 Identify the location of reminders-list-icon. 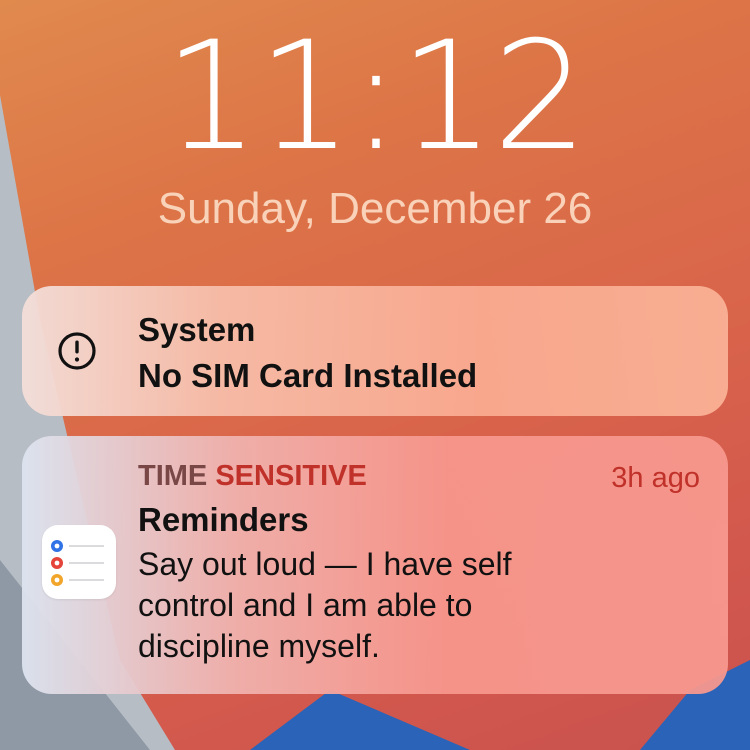
(77, 563).